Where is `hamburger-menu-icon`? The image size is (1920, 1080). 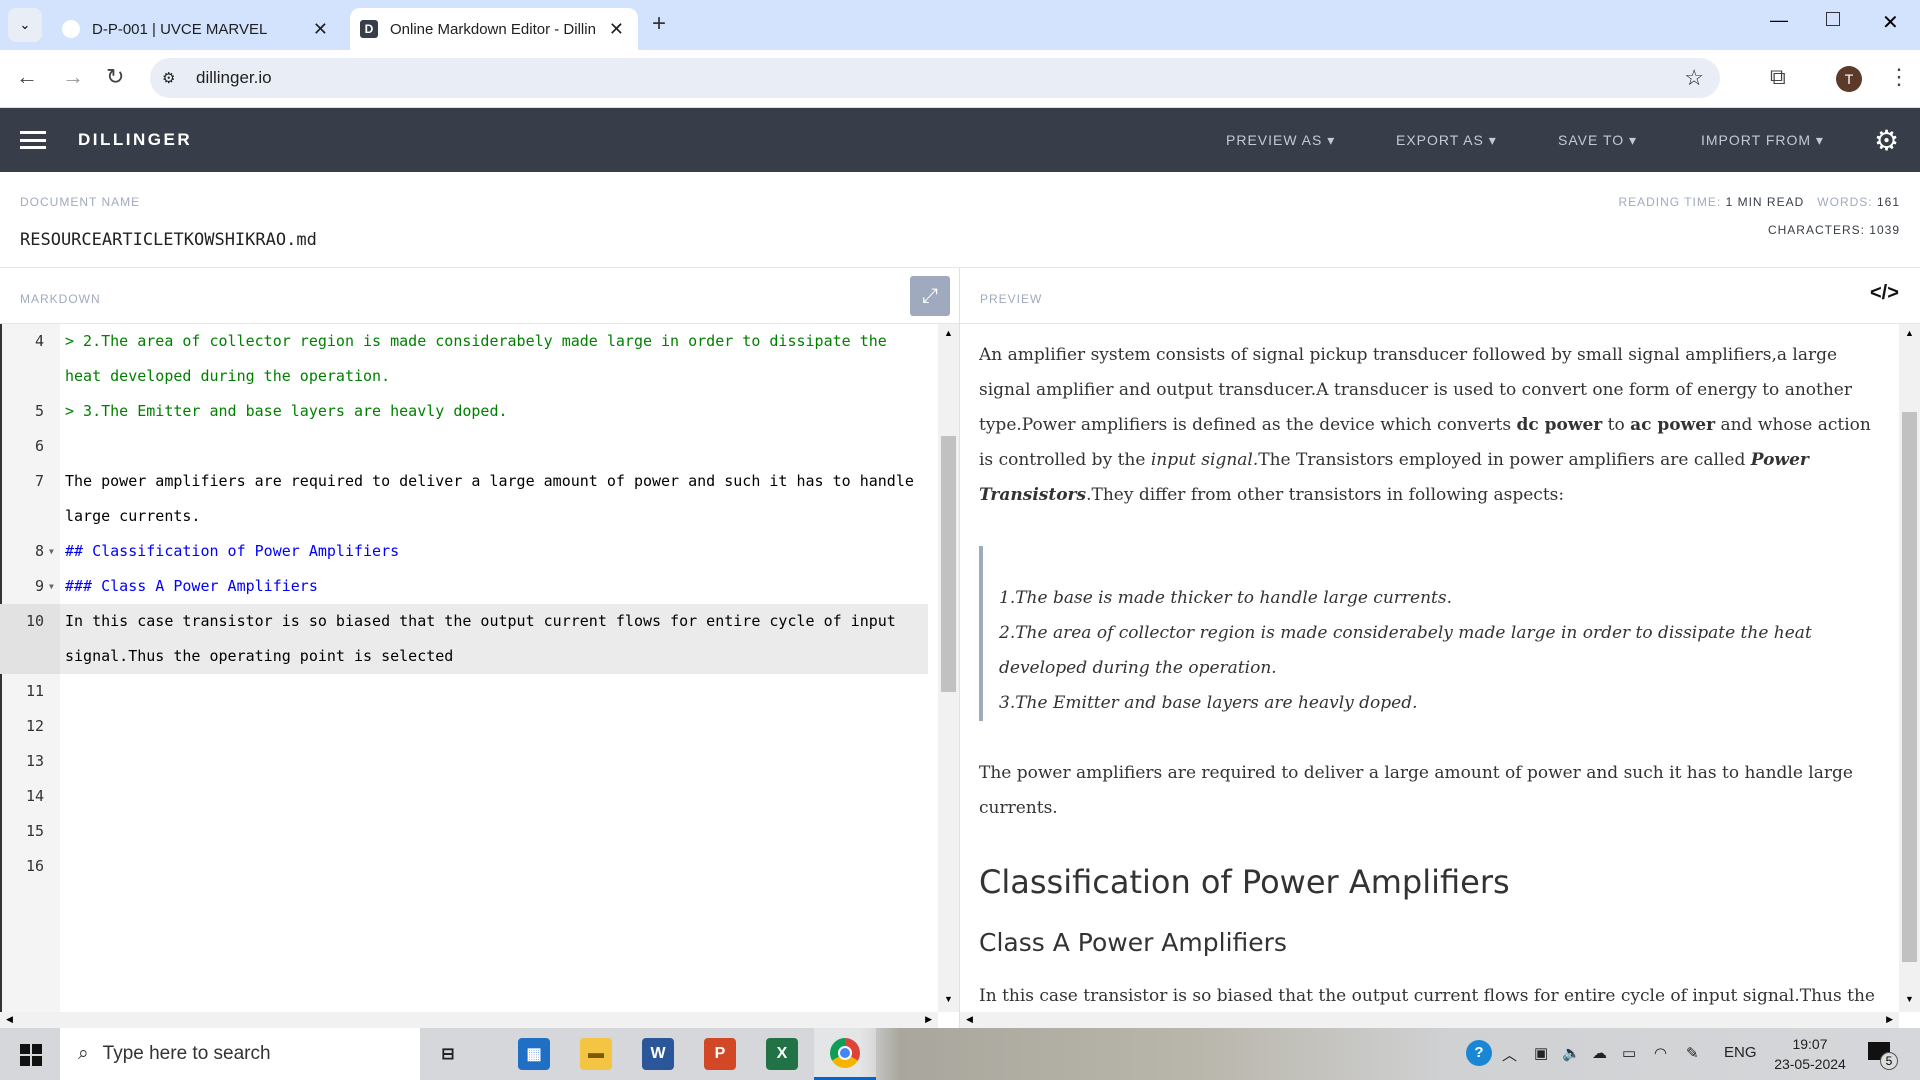
hamburger-menu-icon is located at coordinates (33, 140).